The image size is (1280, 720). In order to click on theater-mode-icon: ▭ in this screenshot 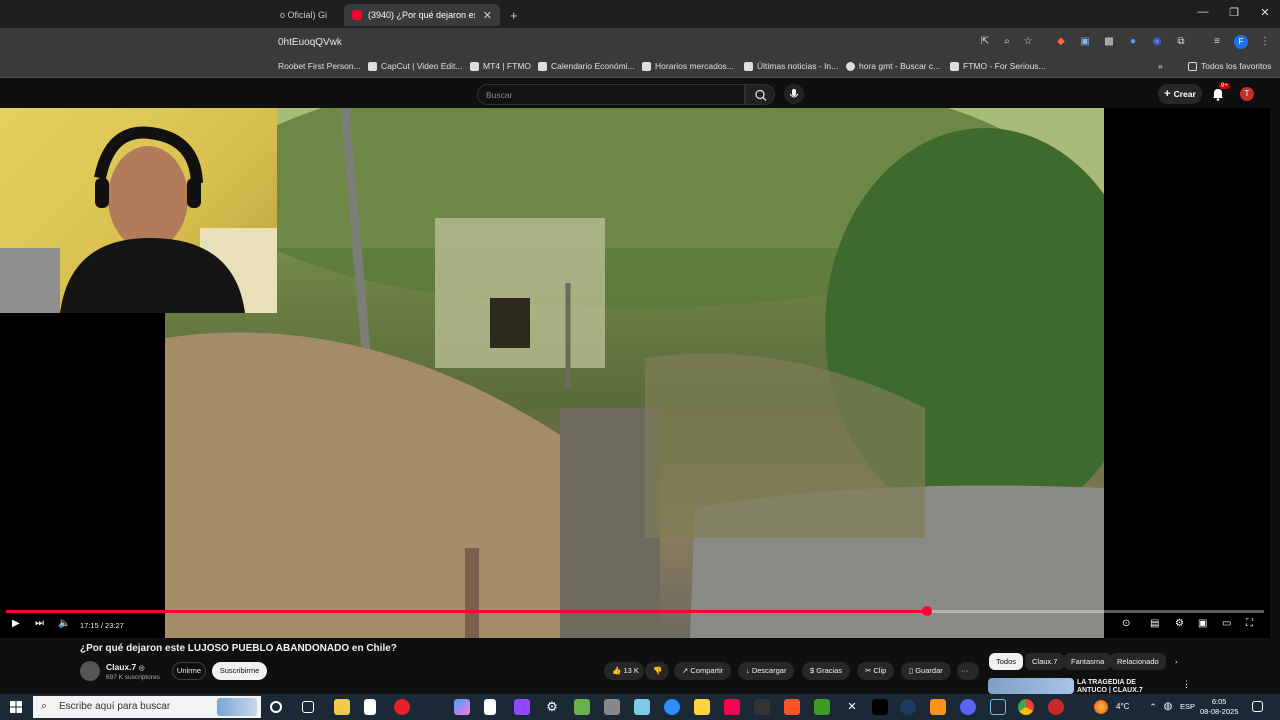, I will do `click(1226, 623)`.